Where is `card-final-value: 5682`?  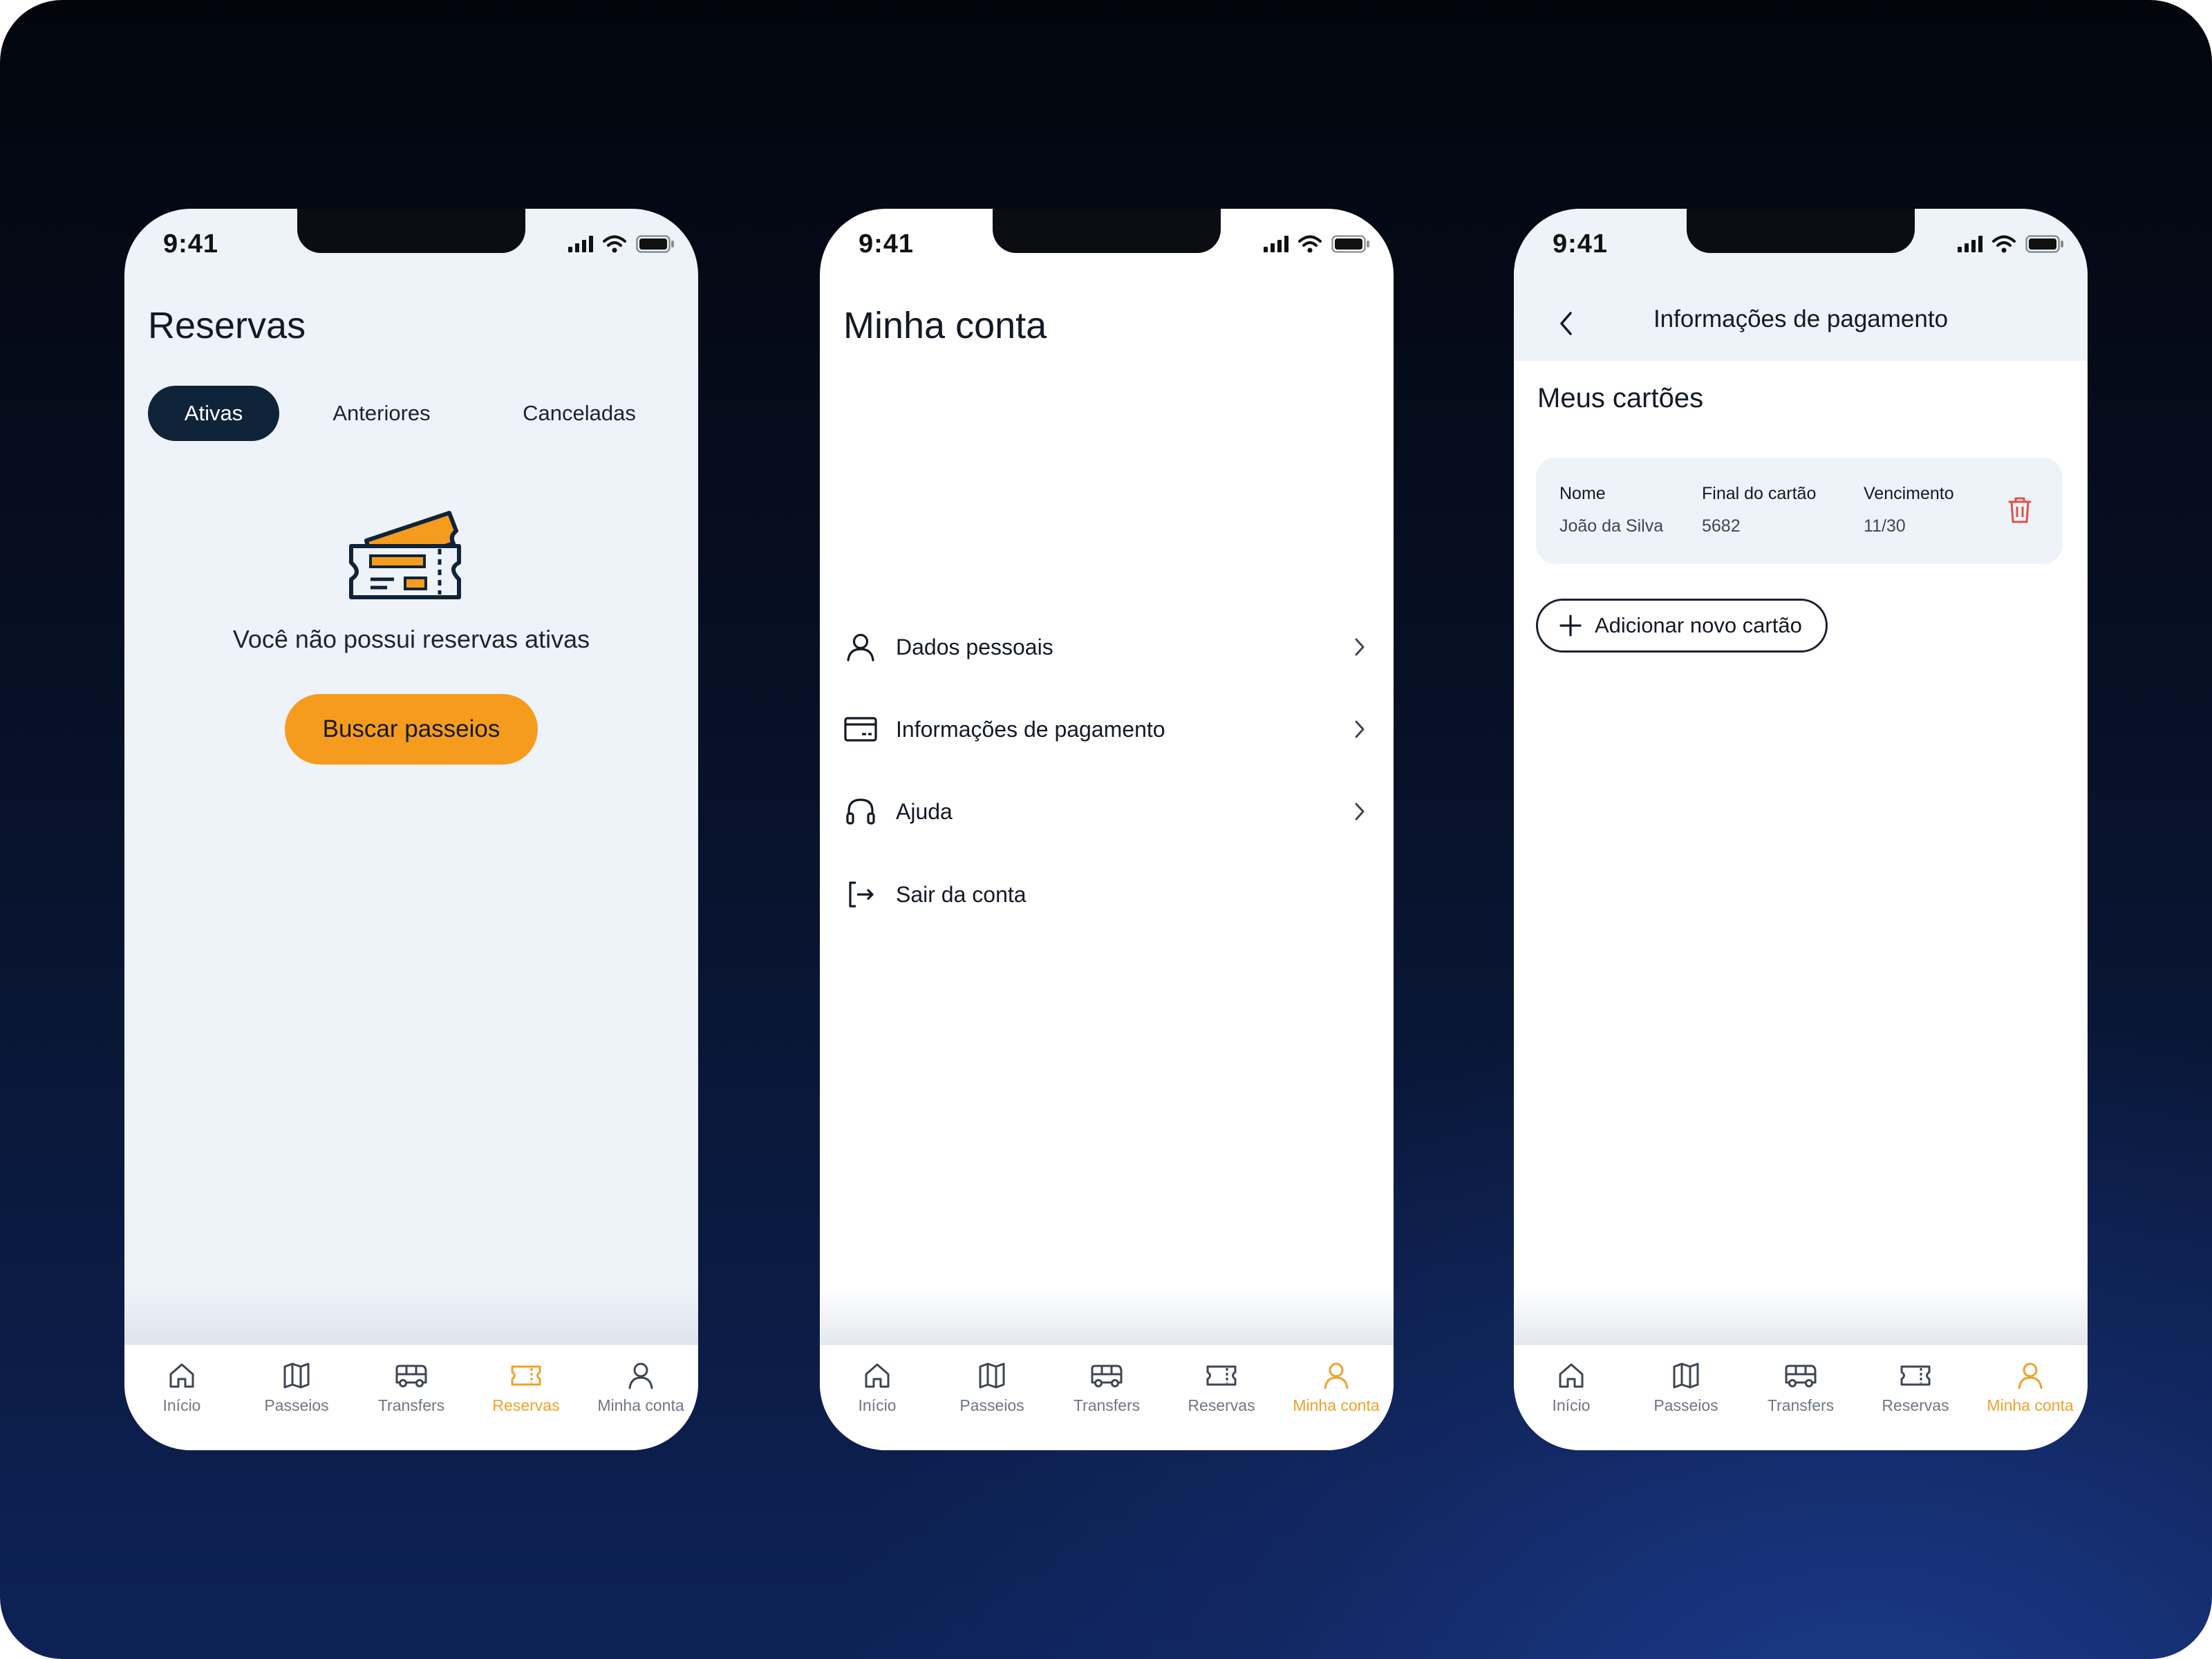 card-final-value: 5682 is located at coordinates (1722, 526).